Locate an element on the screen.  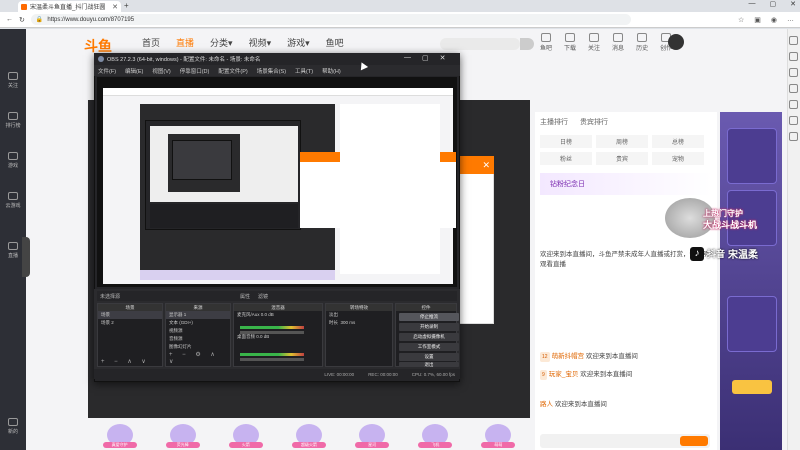
search-icon is located at coordinates (527, 44).